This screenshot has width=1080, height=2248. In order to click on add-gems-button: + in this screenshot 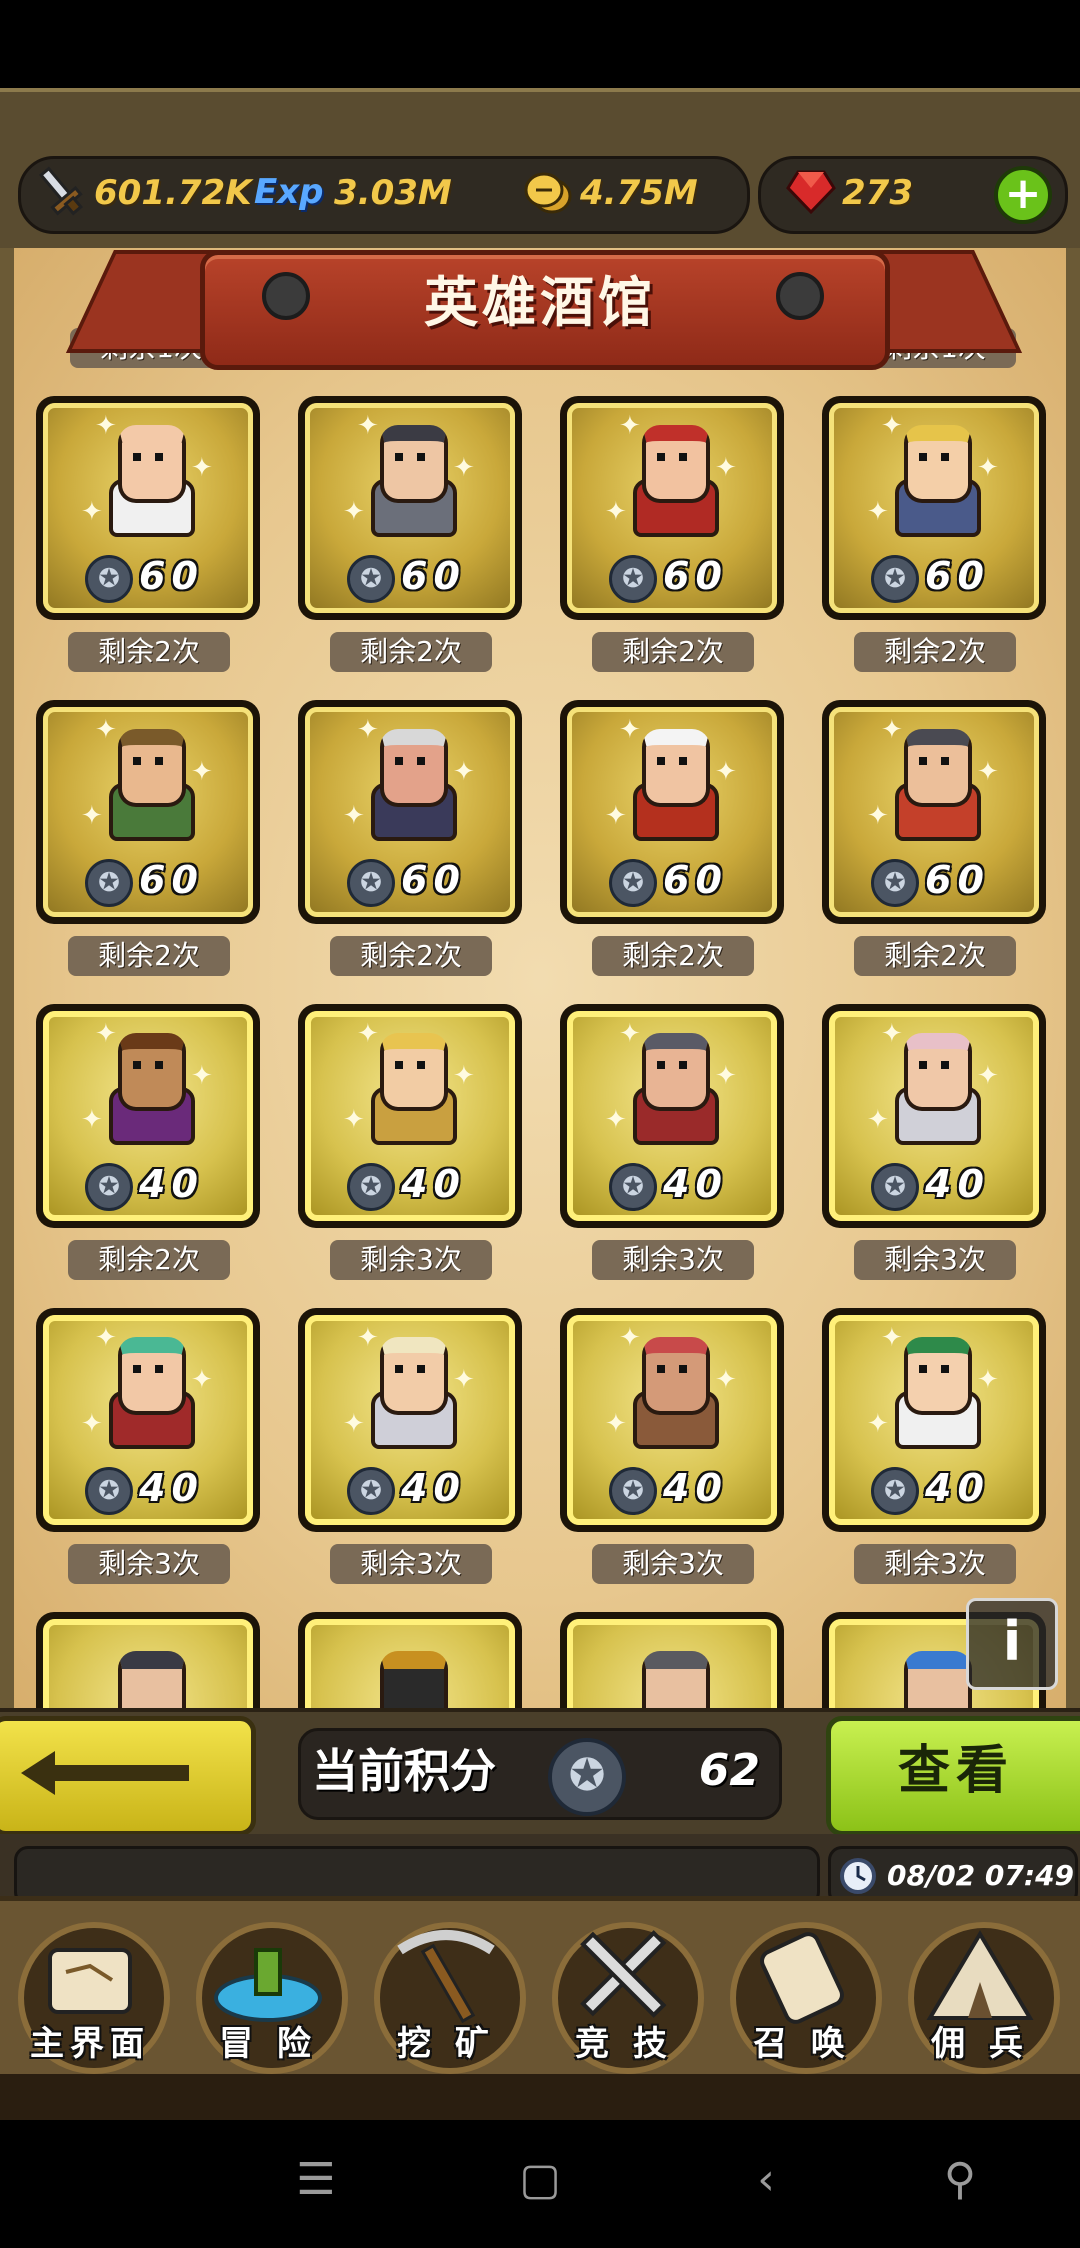, I will do `click(1023, 195)`.